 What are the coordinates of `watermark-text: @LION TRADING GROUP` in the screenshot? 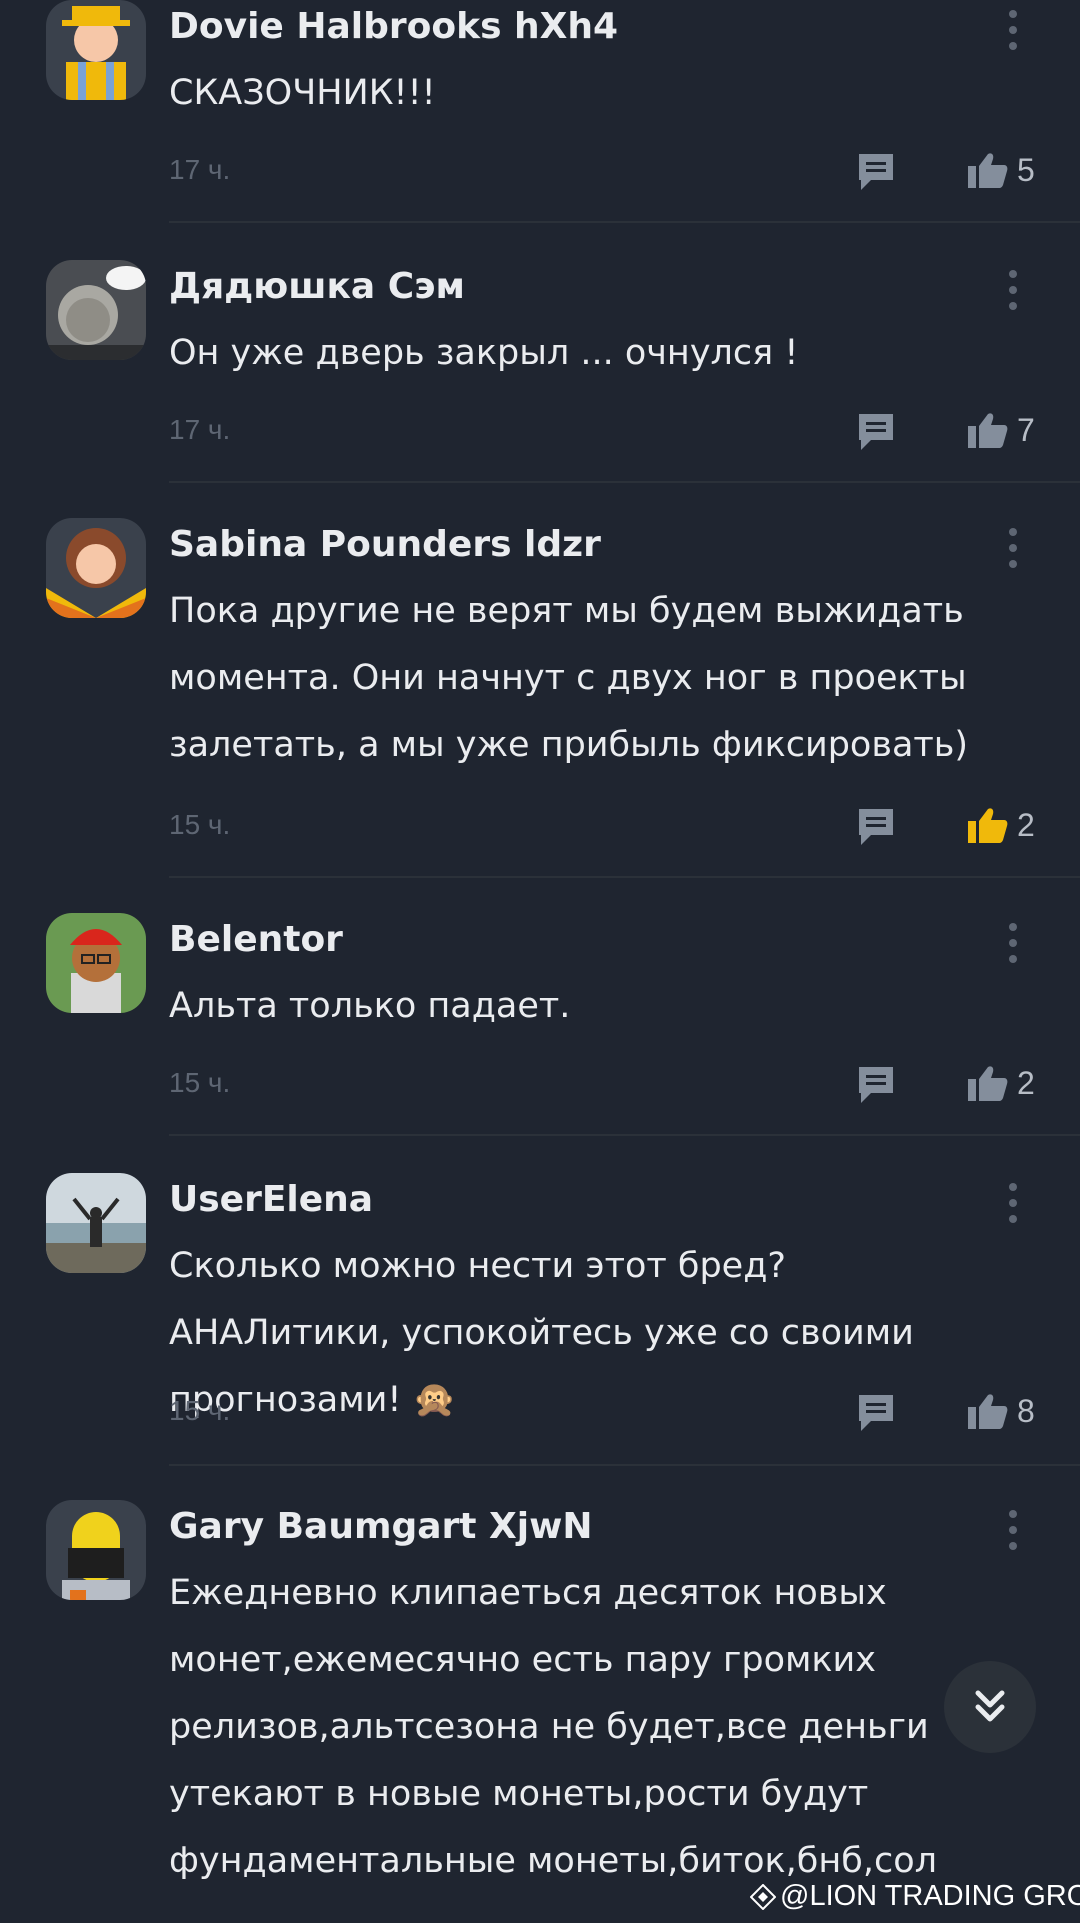 It's located at (930, 1896).